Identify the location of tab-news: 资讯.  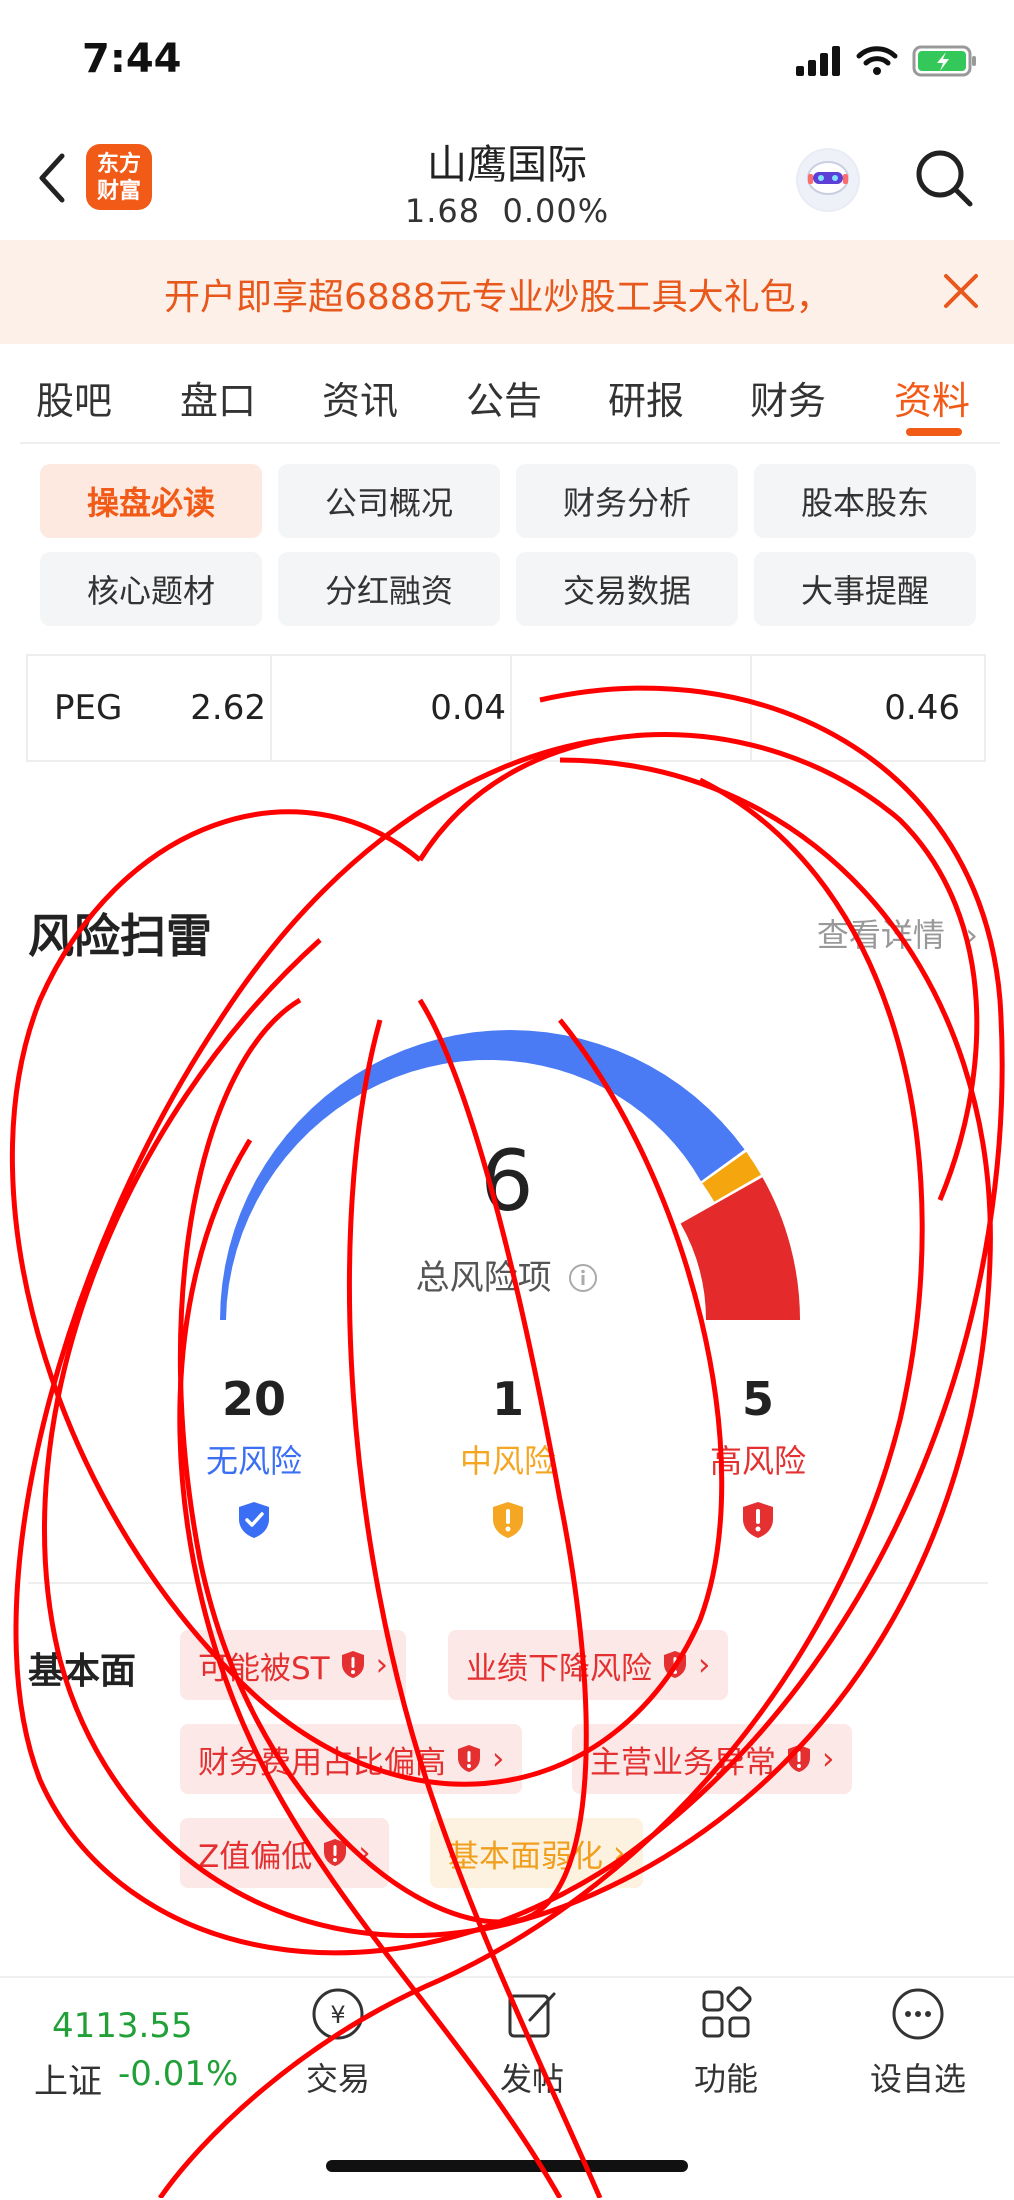
(360, 397).